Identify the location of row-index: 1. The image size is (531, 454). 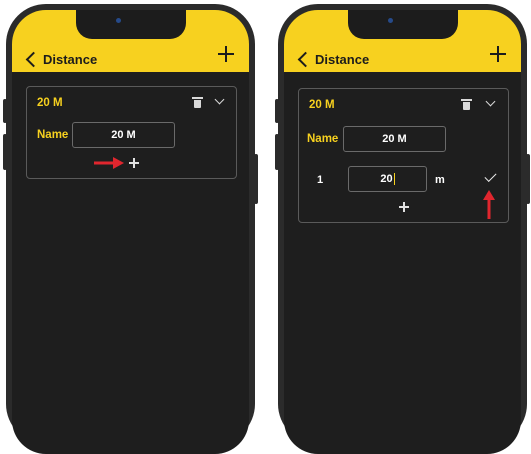
(320, 180).